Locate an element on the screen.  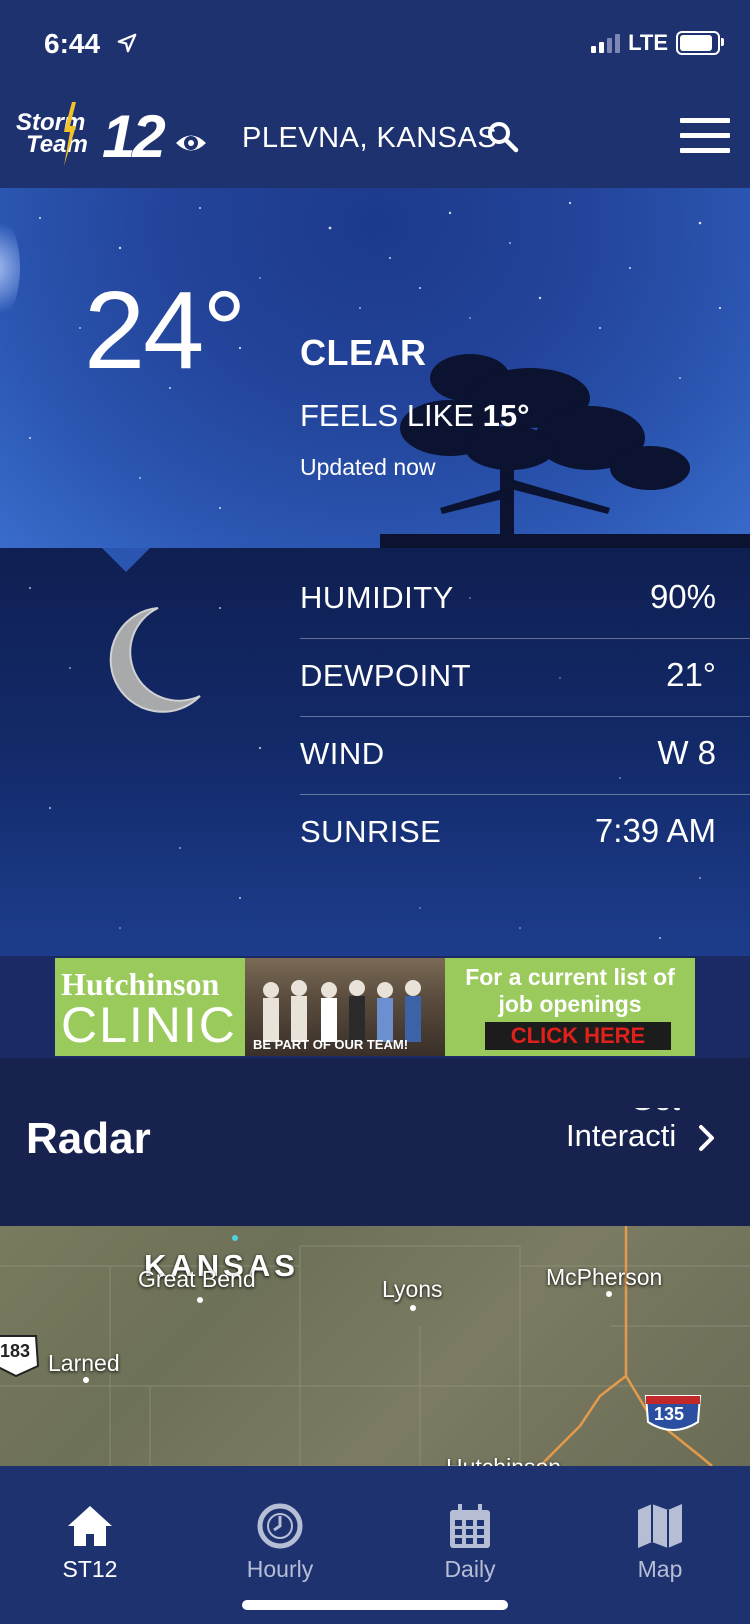
feels-like: FEELS LIKE 15° is located at coordinates (415, 416).